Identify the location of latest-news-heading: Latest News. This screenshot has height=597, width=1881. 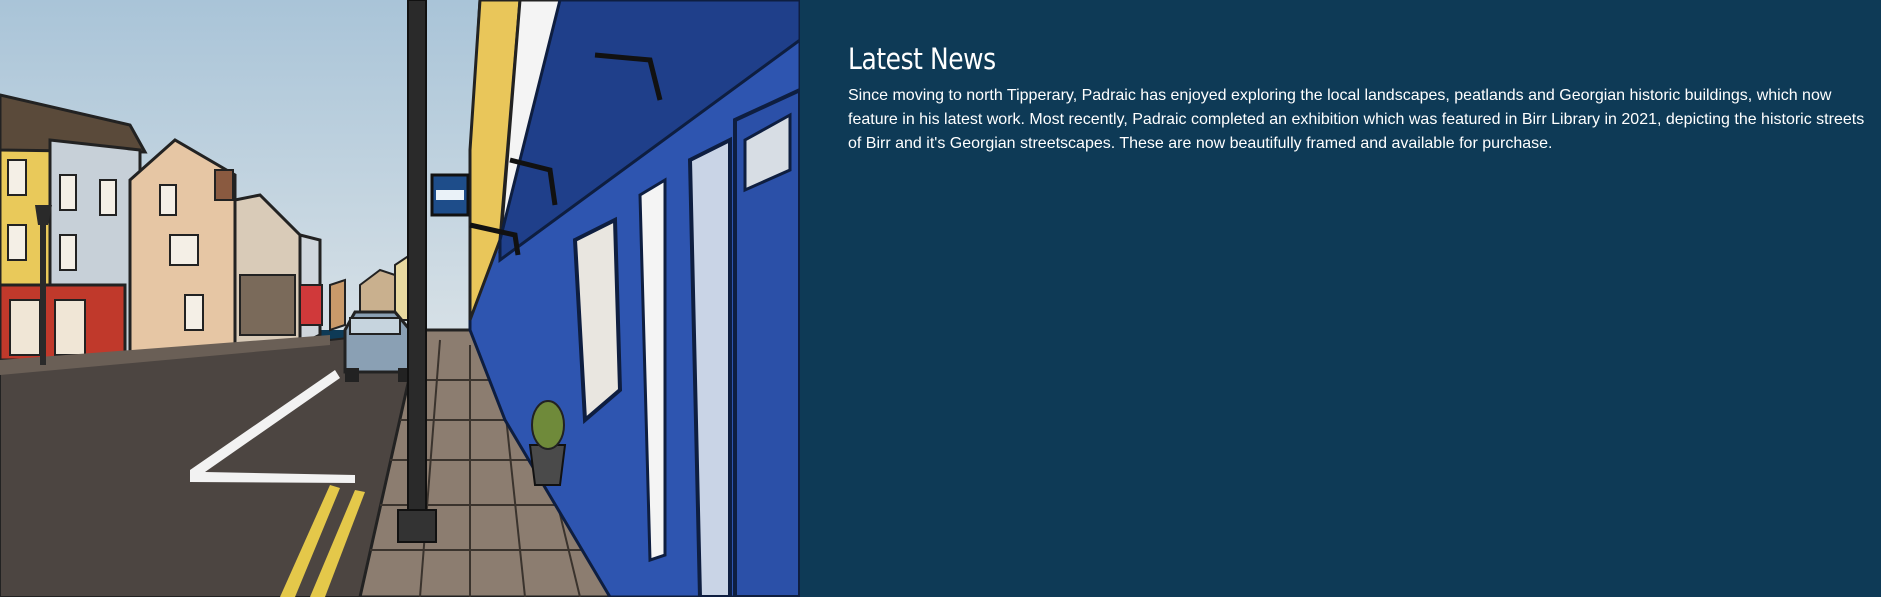
(922, 59).